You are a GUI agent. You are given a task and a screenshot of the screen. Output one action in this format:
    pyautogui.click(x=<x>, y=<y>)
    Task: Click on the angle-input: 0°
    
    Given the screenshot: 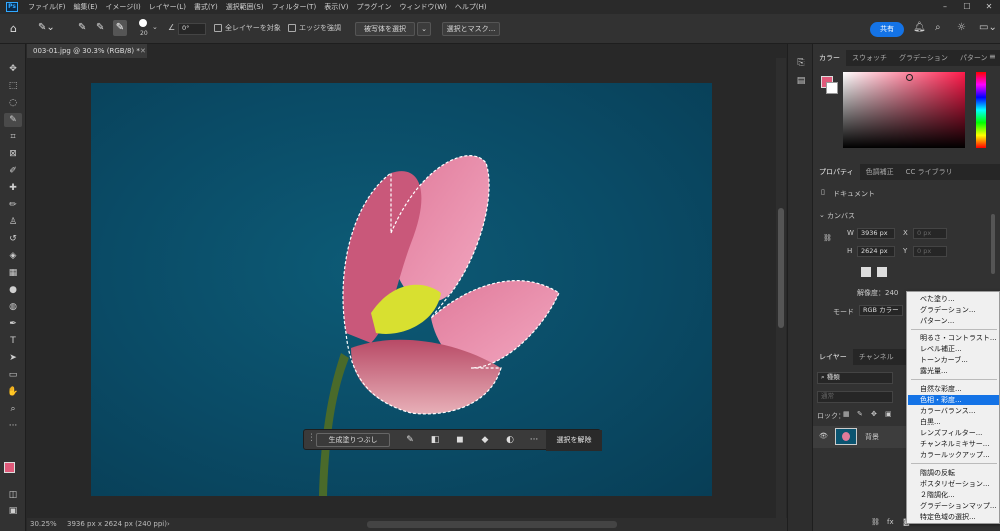 What is the action you would take?
    pyautogui.click(x=192, y=29)
    